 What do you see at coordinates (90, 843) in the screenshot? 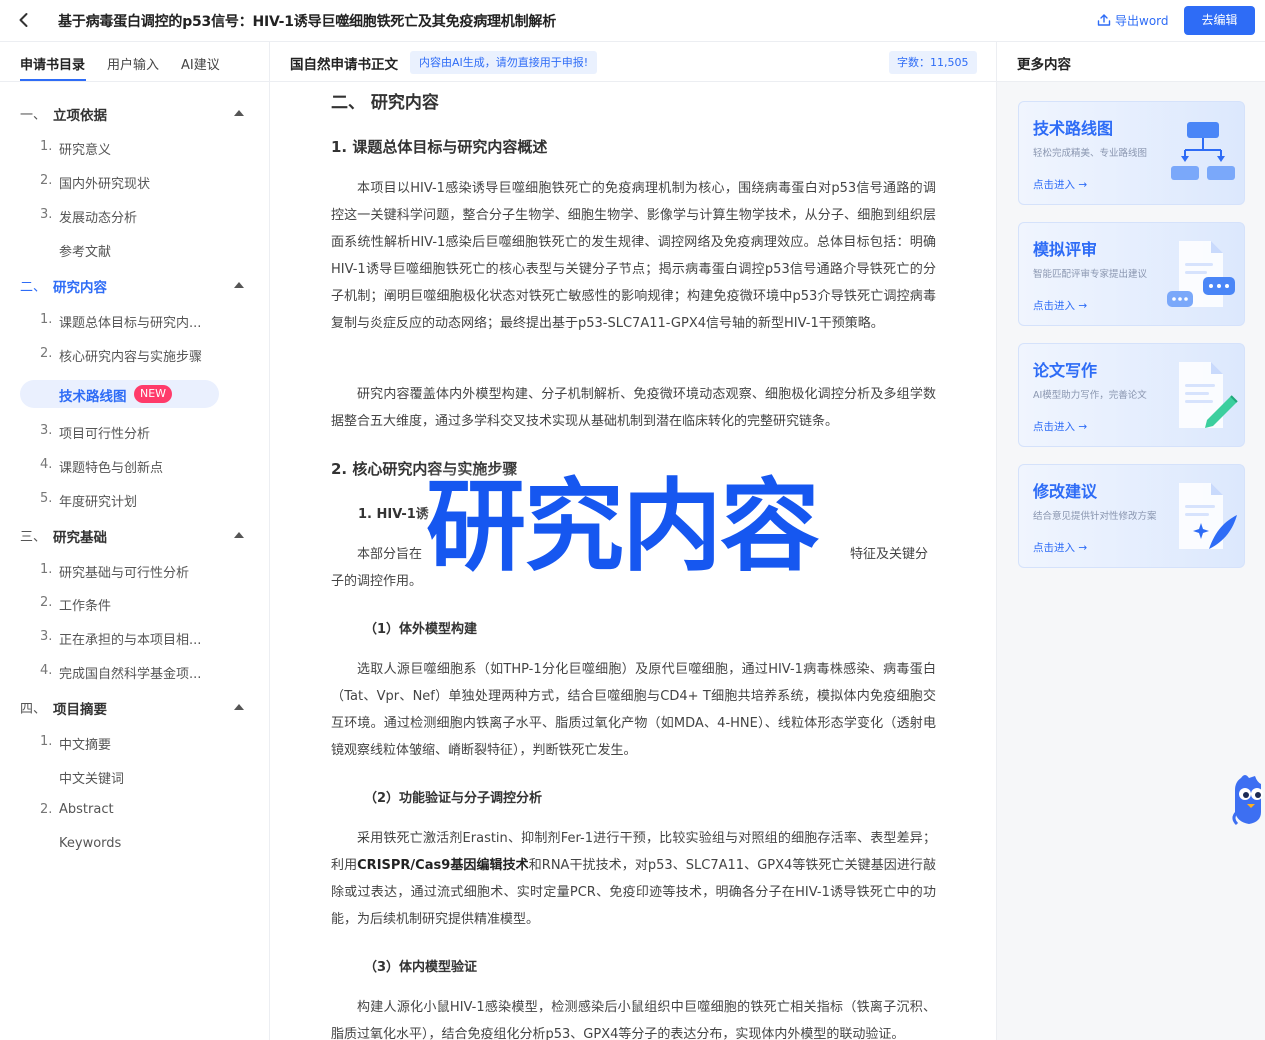
I see `nav-item-label: Keywords` at bounding box center [90, 843].